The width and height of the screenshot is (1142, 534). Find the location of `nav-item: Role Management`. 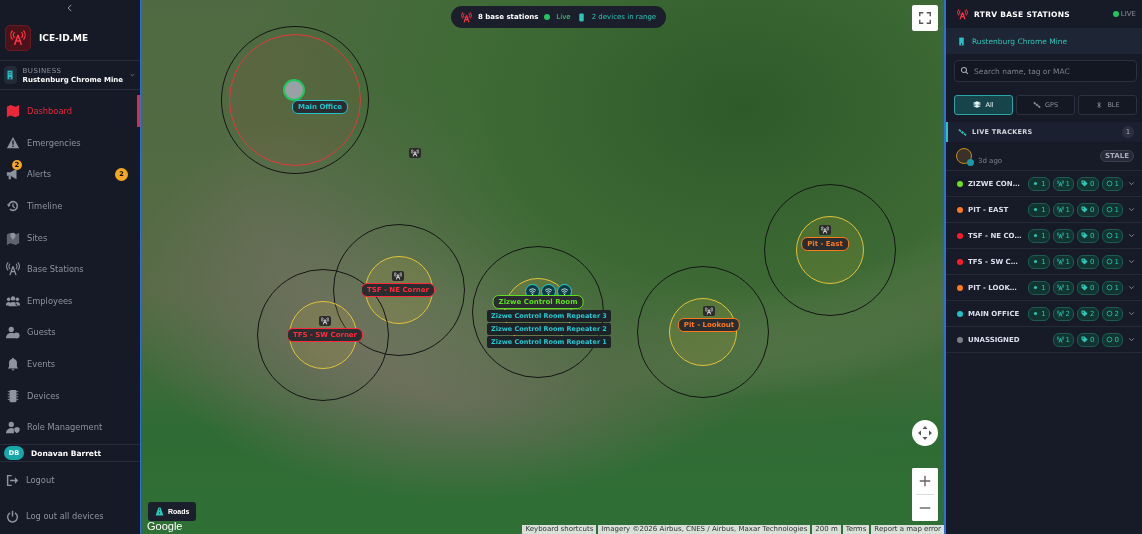

nav-item: Role Management is located at coordinates (70, 427).